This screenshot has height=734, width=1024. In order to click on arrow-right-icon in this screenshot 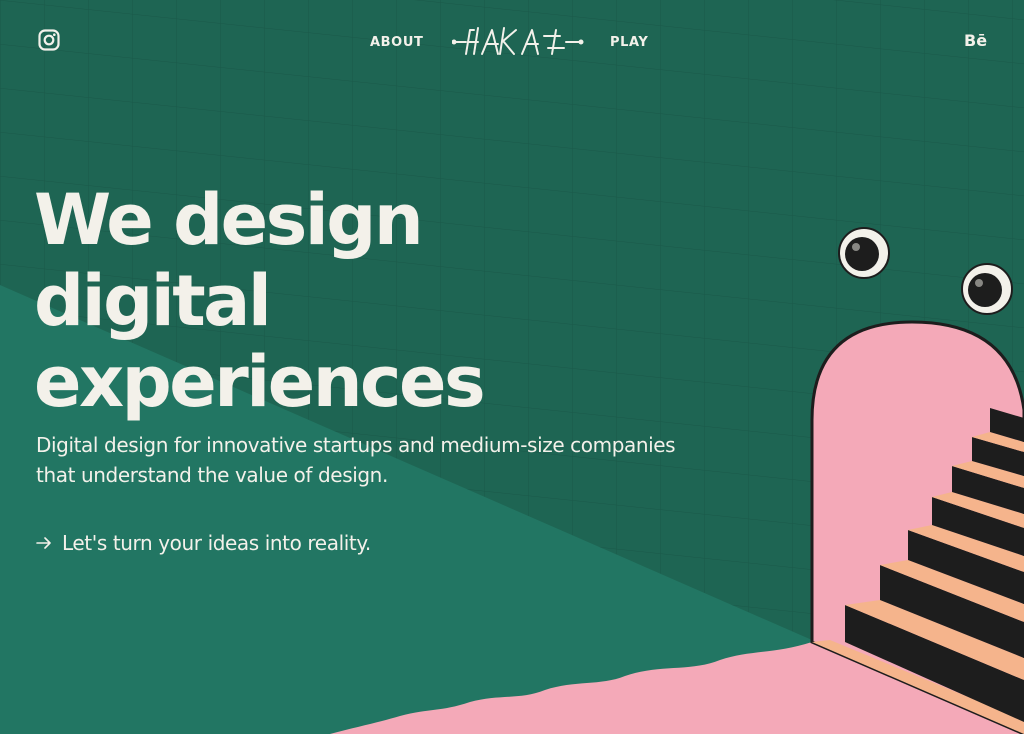, I will do `click(43, 543)`.